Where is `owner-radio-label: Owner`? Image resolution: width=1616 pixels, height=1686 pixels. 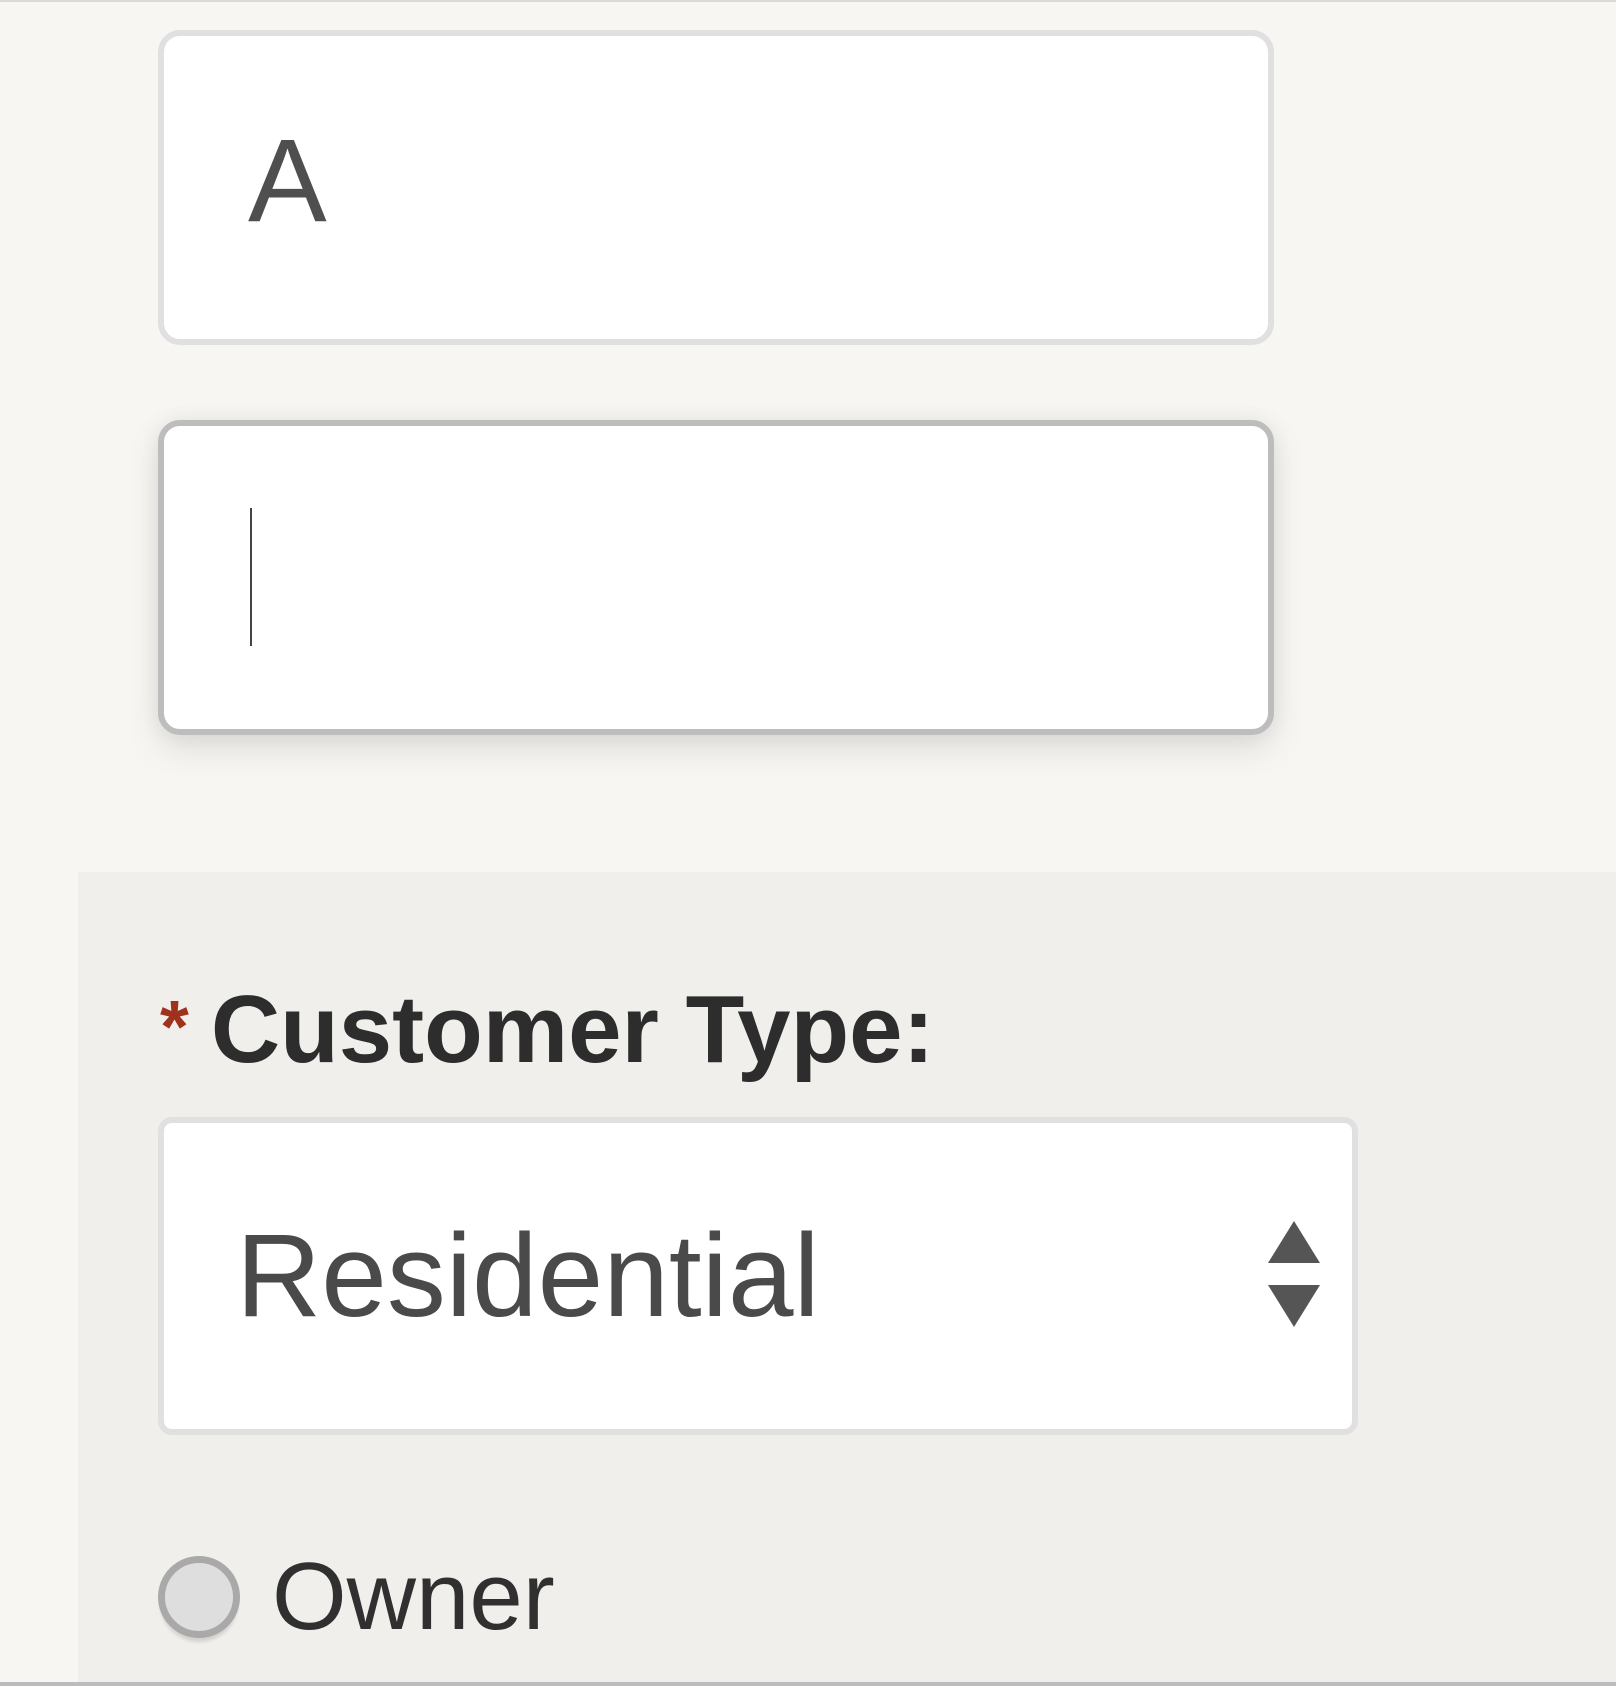
owner-radio-label: Owner is located at coordinates (413, 1596).